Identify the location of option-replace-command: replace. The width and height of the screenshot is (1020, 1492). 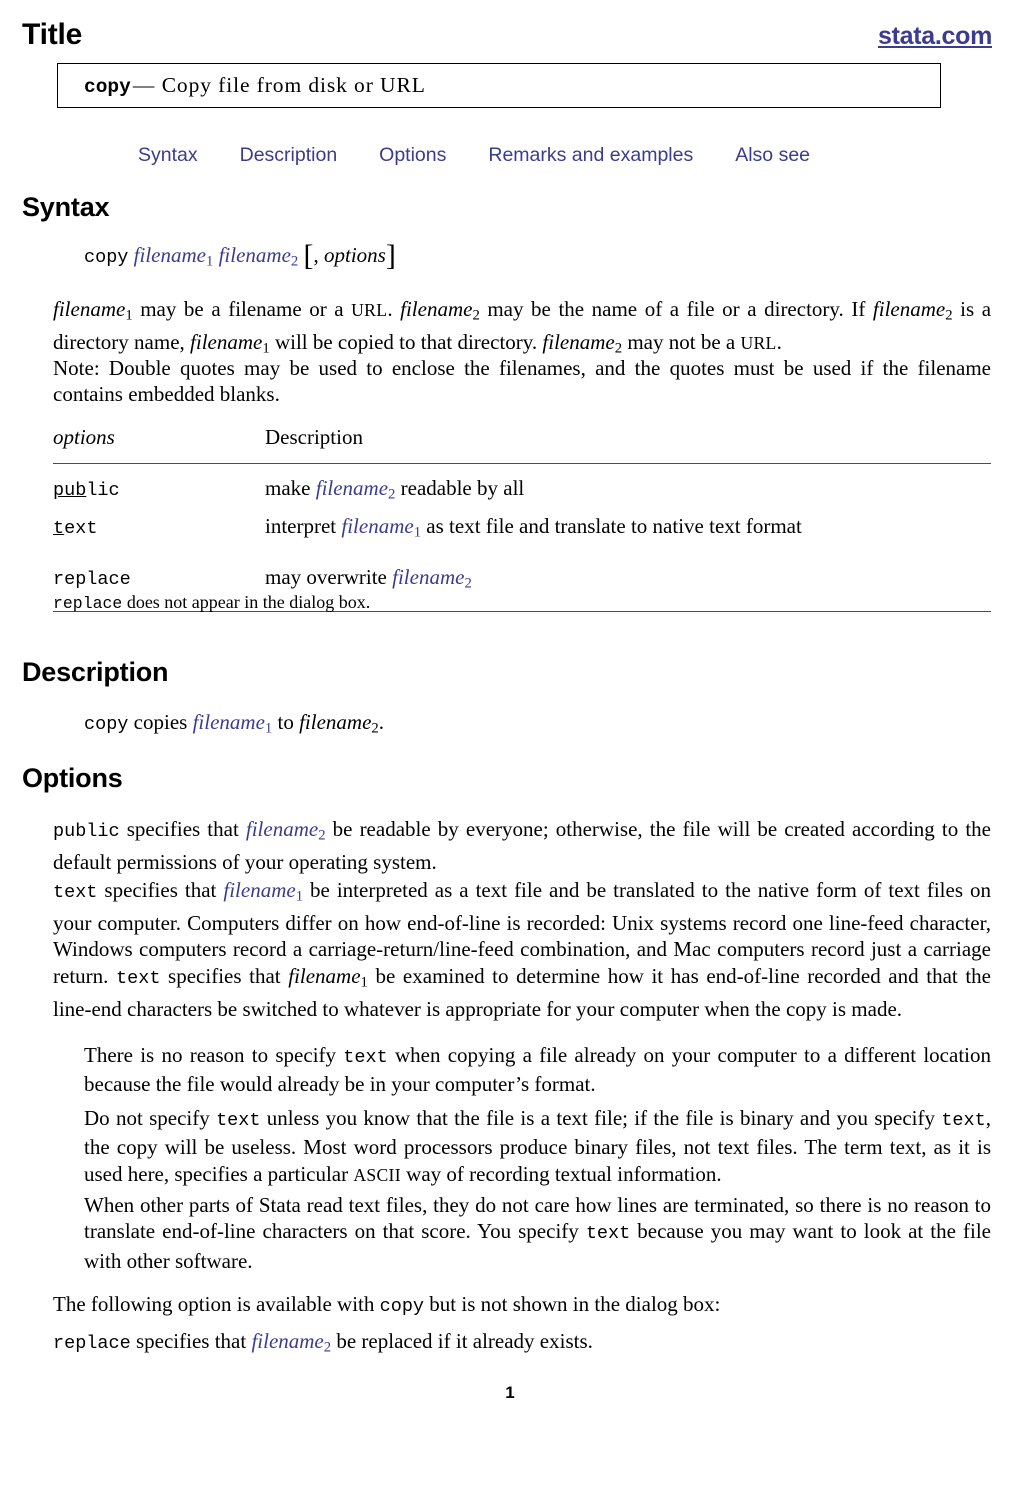
(92, 1343).